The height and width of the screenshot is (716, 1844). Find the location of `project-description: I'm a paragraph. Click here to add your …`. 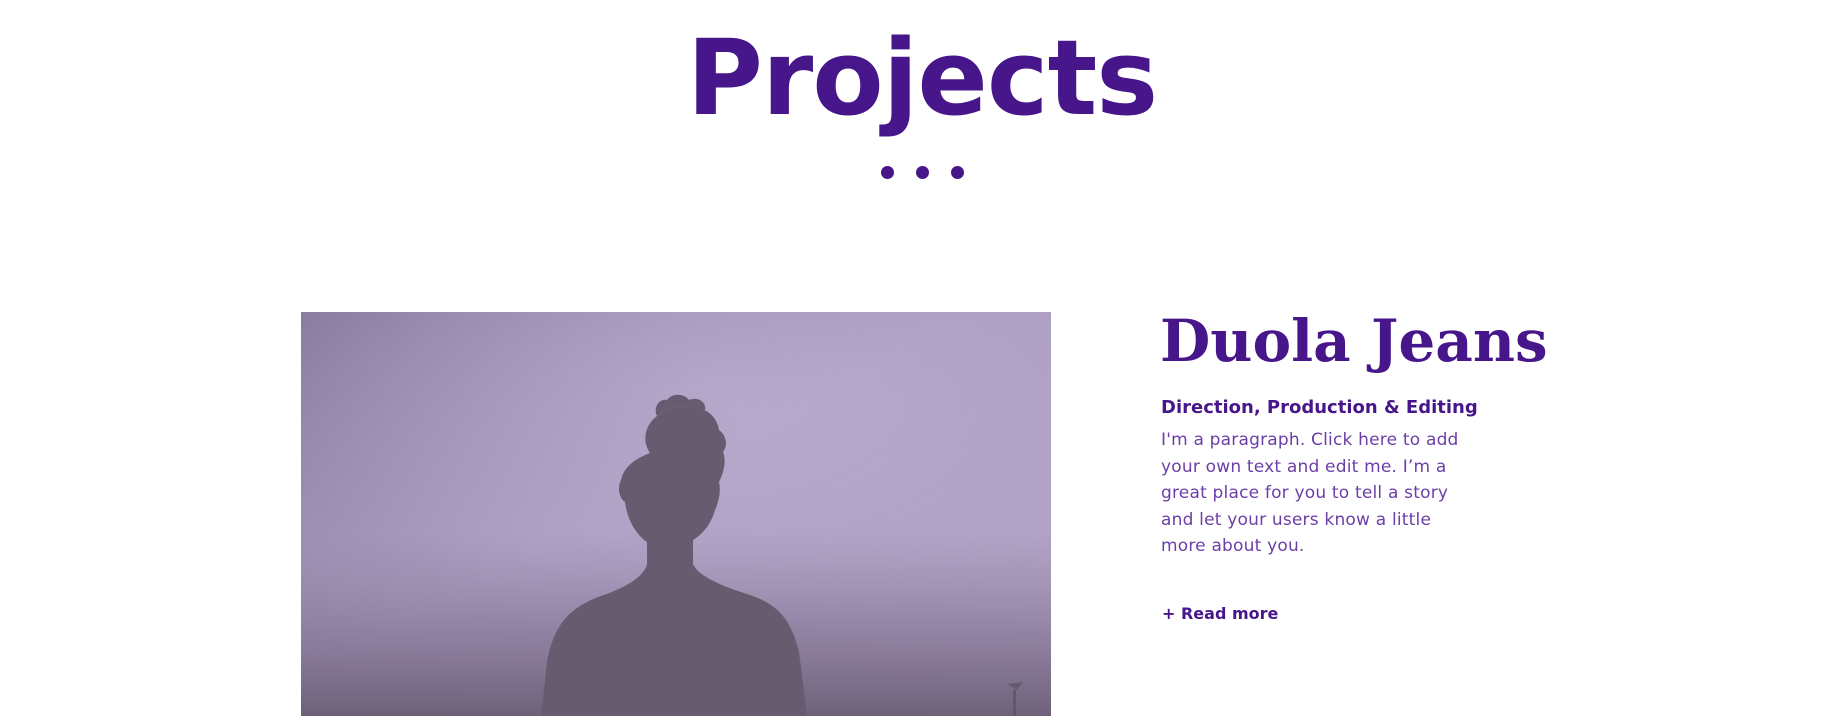

project-description: I'm a paragraph. Click here to add your … is located at coordinates (1316, 493).